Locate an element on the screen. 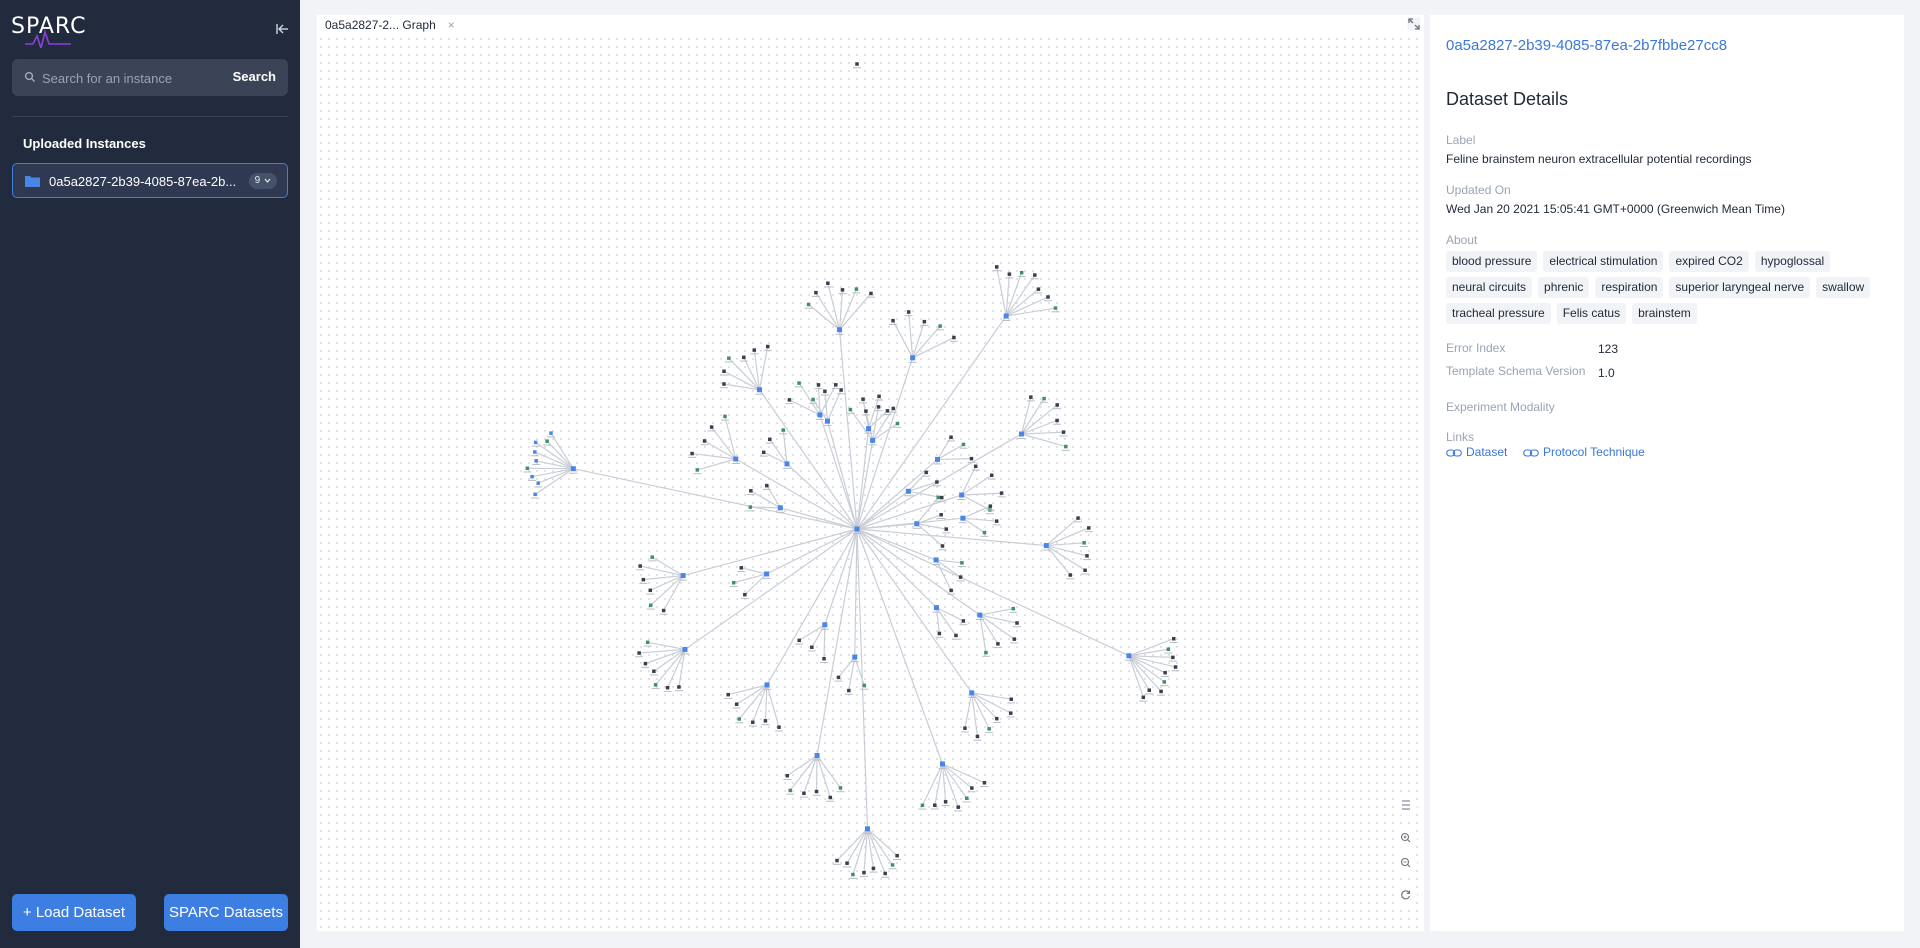 Image resolution: width=1920 pixels, height=948 pixels. fit-view-button is located at coordinates (1406, 805).